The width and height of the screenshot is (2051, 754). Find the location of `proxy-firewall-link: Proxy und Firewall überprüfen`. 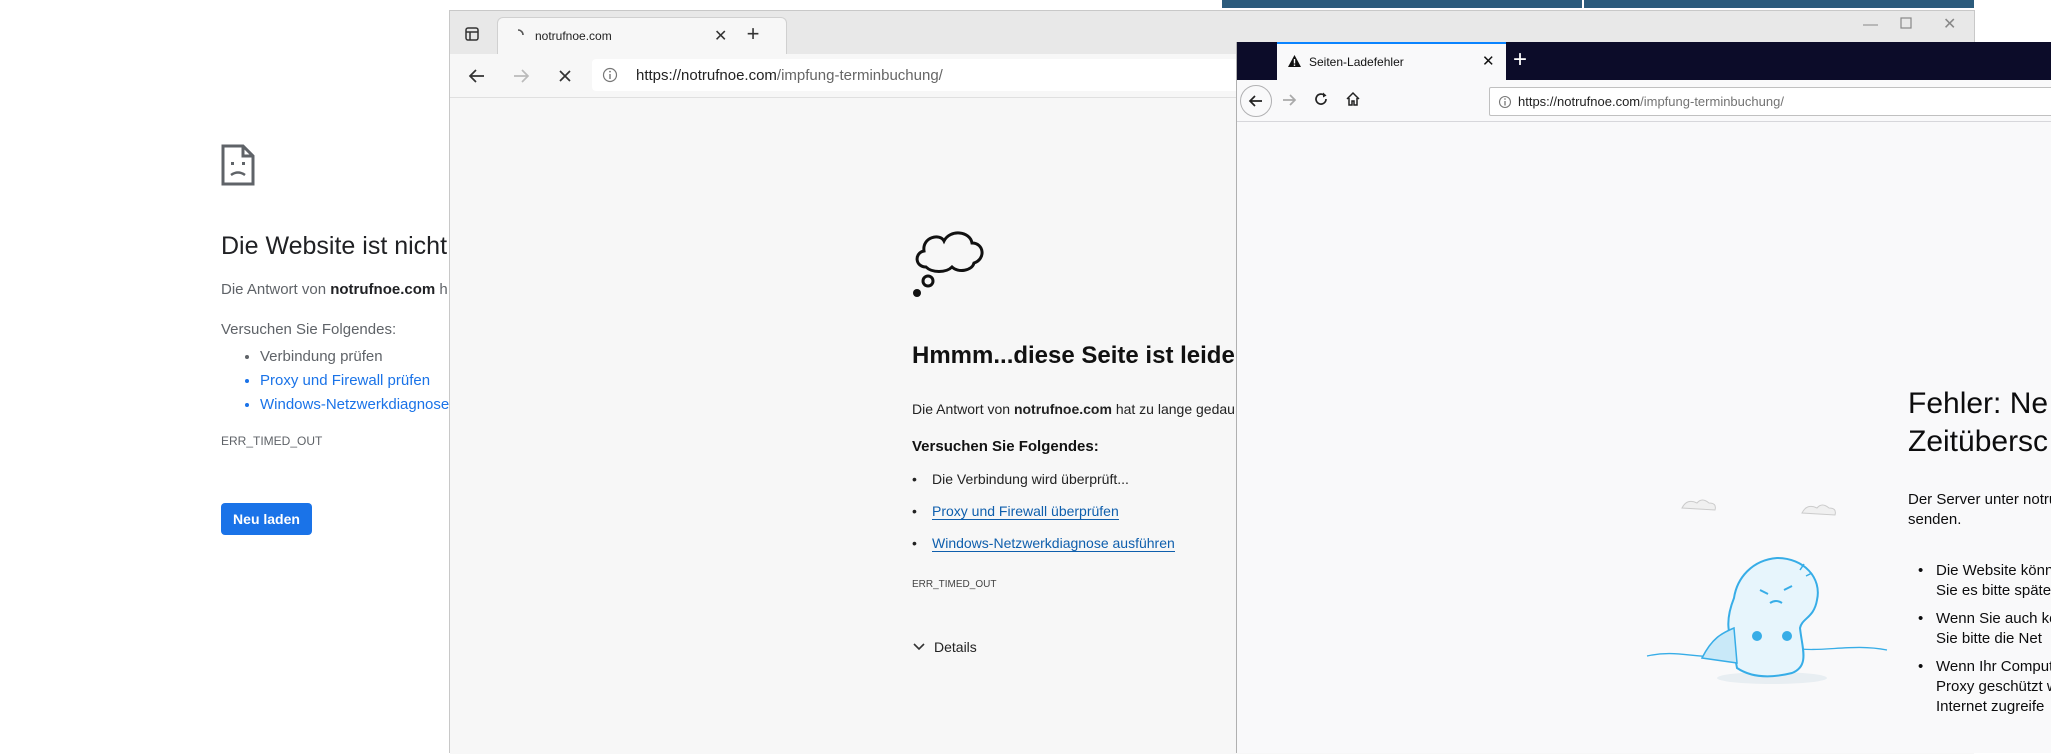

proxy-firewall-link: Proxy und Firewall überprüfen is located at coordinates (1025, 511).